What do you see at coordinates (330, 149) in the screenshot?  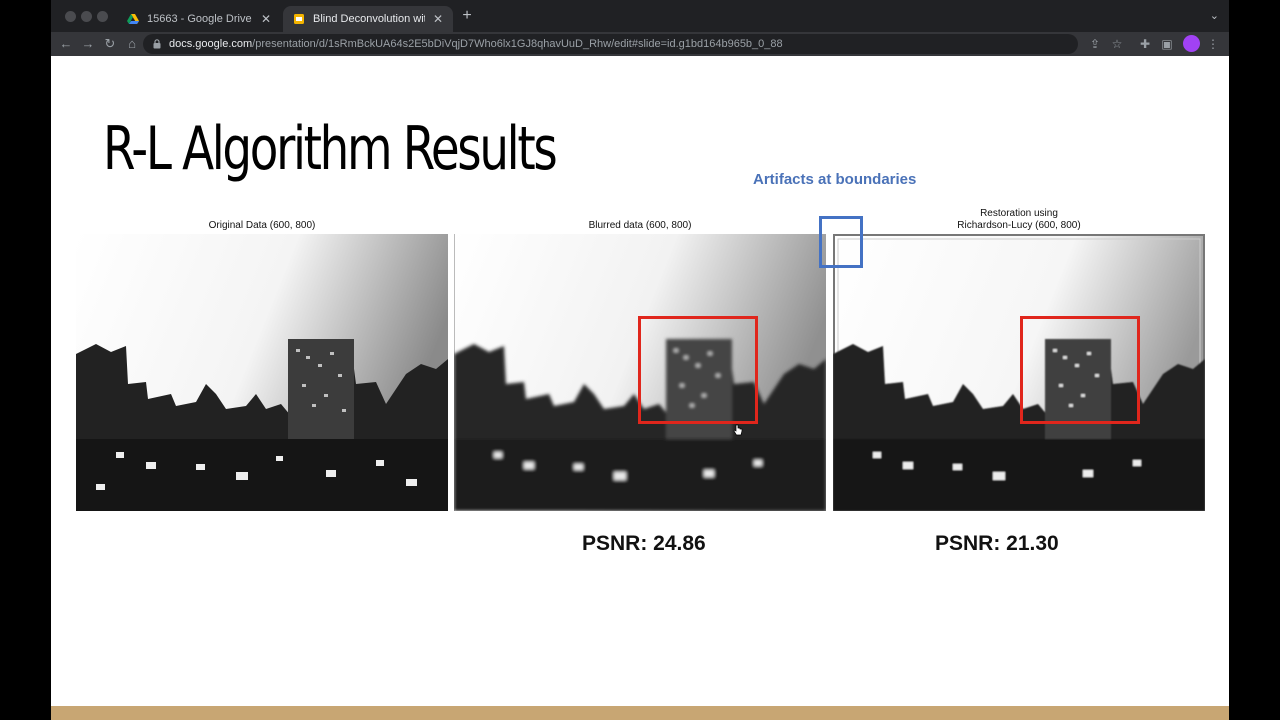 I see `slide-title: R-L Algorithm Results` at bounding box center [330, 149].